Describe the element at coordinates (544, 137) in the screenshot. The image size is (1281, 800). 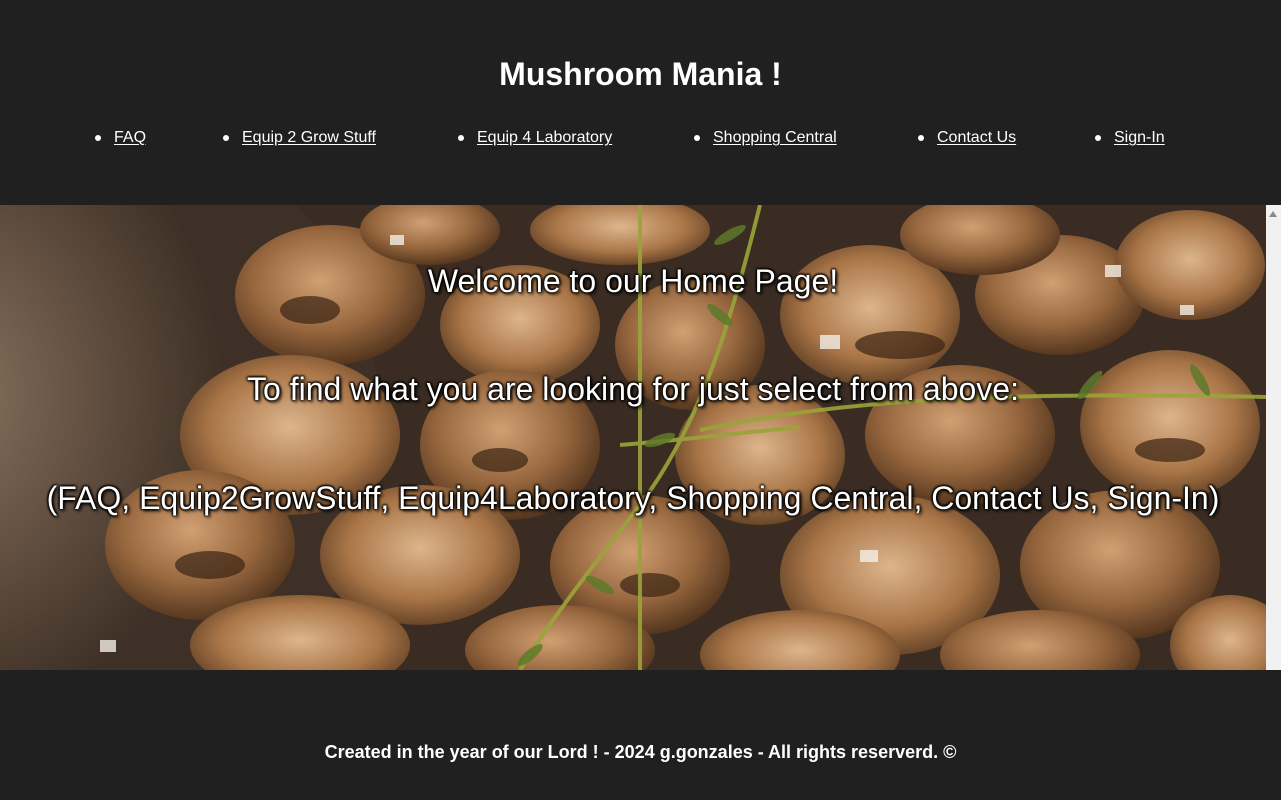
I see `nav-link-equip-4-laboratory: Equip 4 Laboratory` at that location.